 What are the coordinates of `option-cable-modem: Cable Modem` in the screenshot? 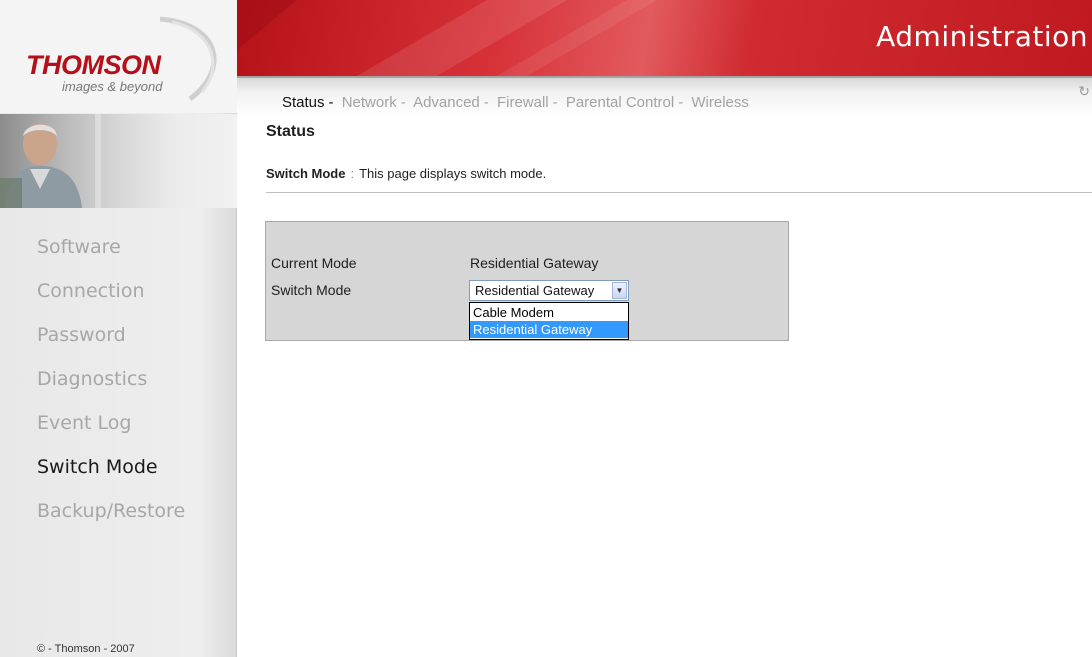 It's located at (549, 312).